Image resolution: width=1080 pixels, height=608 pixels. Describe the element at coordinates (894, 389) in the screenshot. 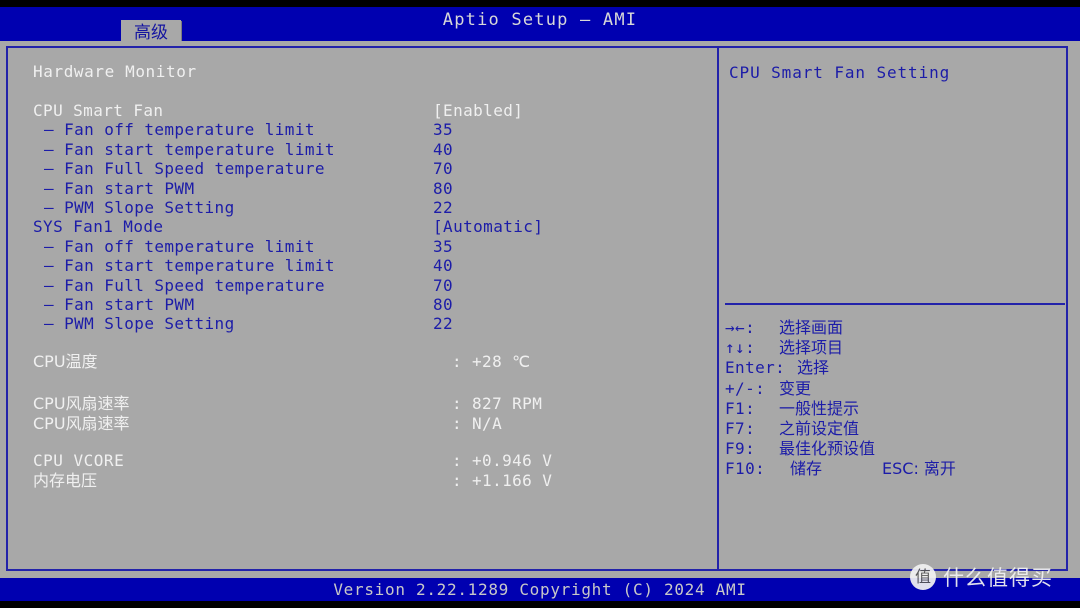

I see `key-legend-row: +/-: 变更` at that location.